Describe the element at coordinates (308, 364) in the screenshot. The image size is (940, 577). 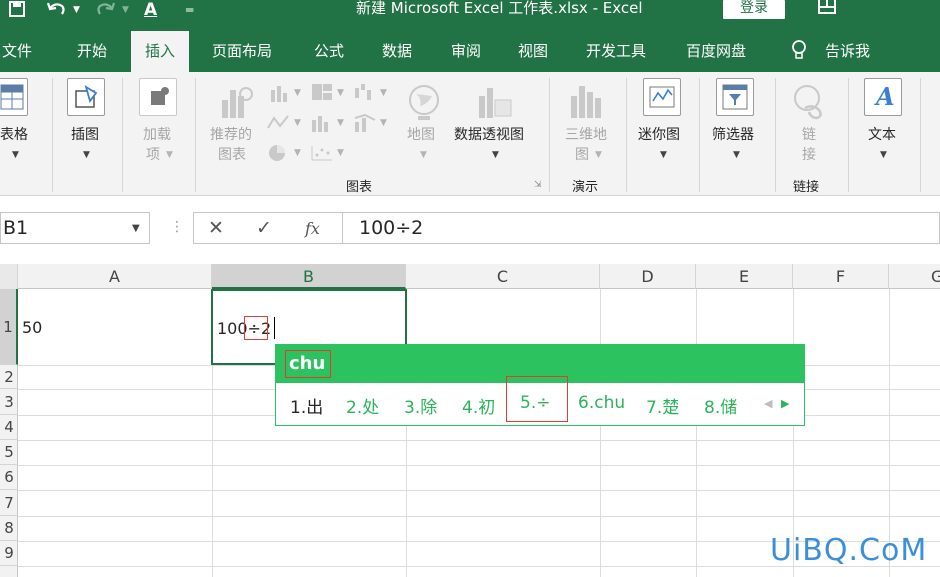
I see `highlight-box-pinyin` at that location.